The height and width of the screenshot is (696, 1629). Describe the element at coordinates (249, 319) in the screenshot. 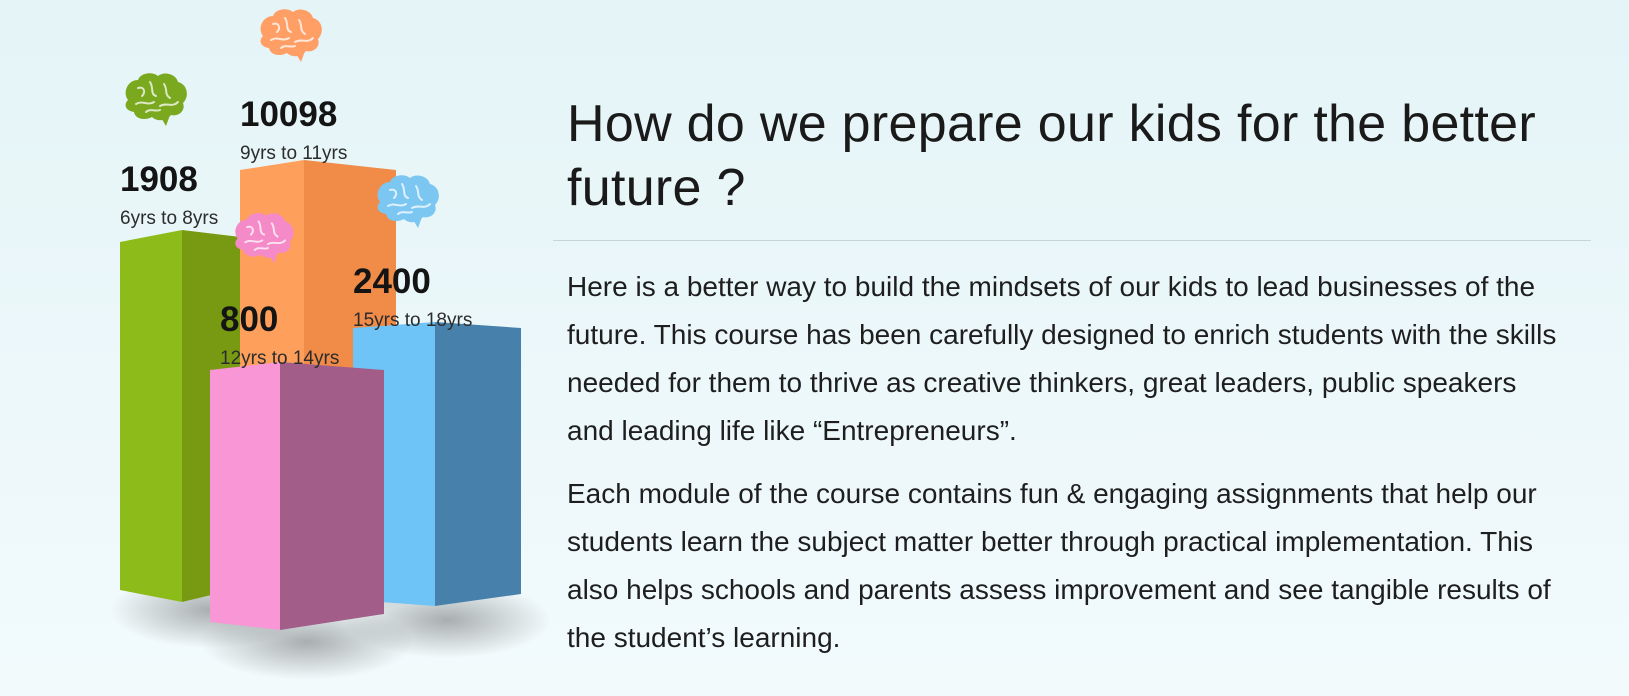

I see `value-label: 800` at that location.